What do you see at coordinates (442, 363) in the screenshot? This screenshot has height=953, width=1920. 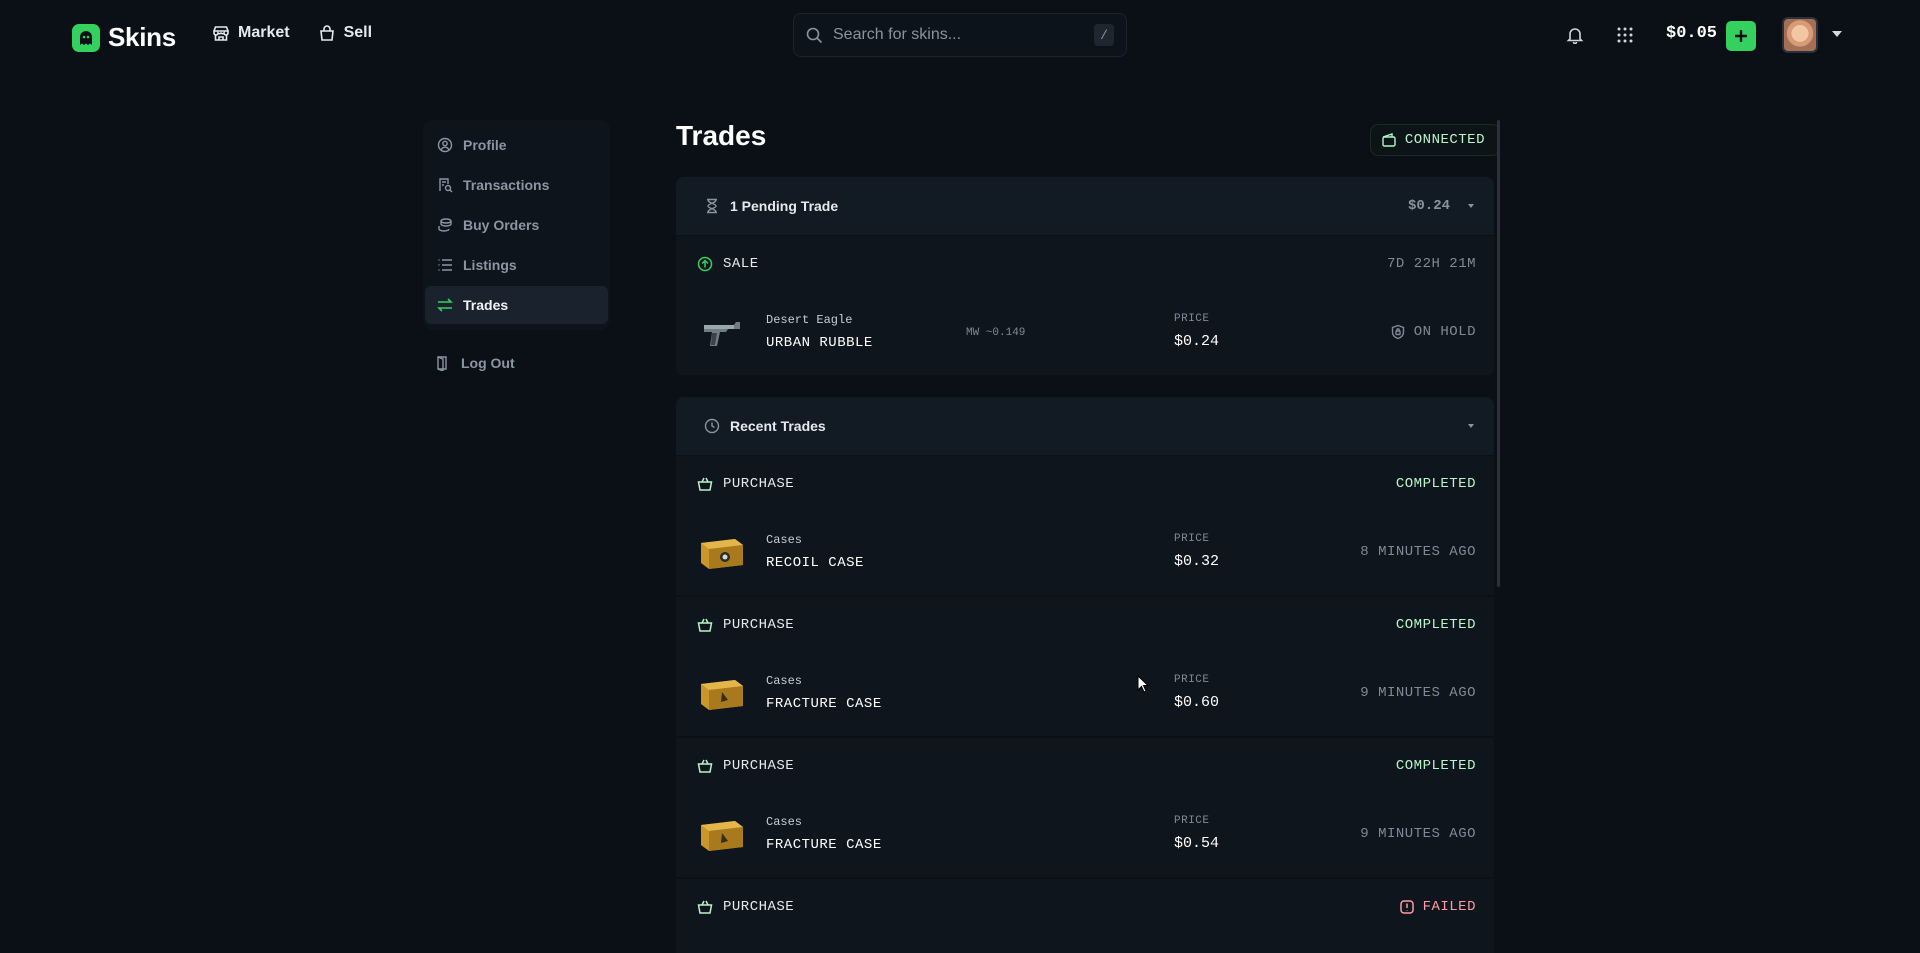 I see `door-exit-icon` at bounding box center [442, 363].